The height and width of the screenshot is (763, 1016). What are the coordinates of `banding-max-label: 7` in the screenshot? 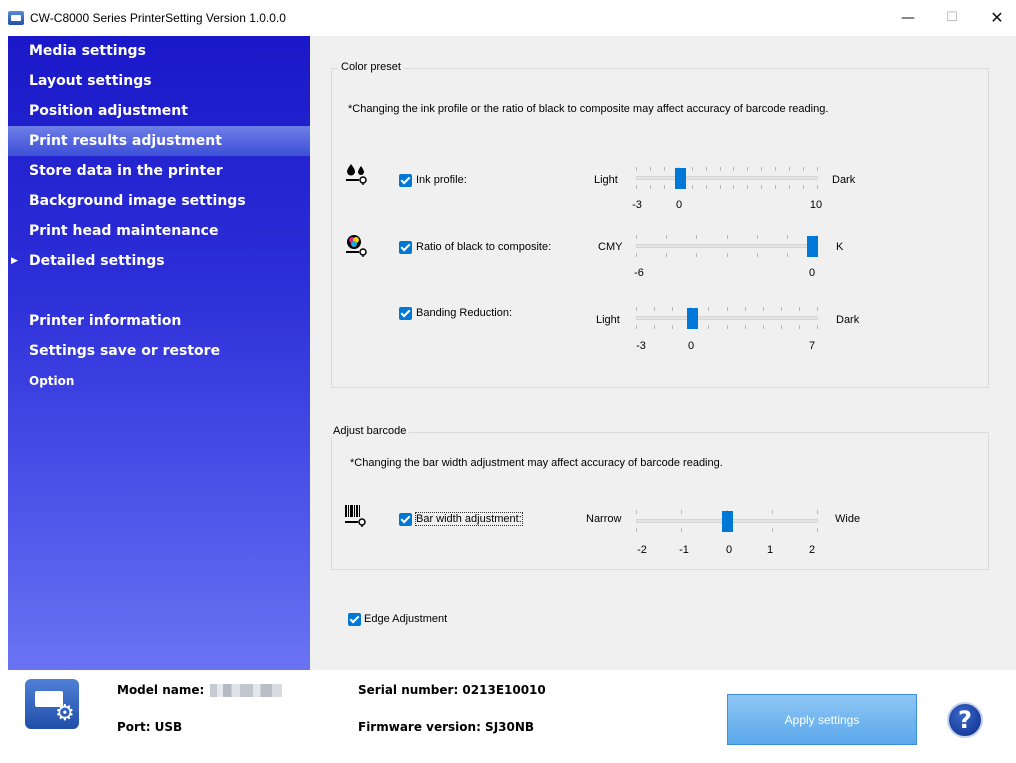 It's located at (812, 346).